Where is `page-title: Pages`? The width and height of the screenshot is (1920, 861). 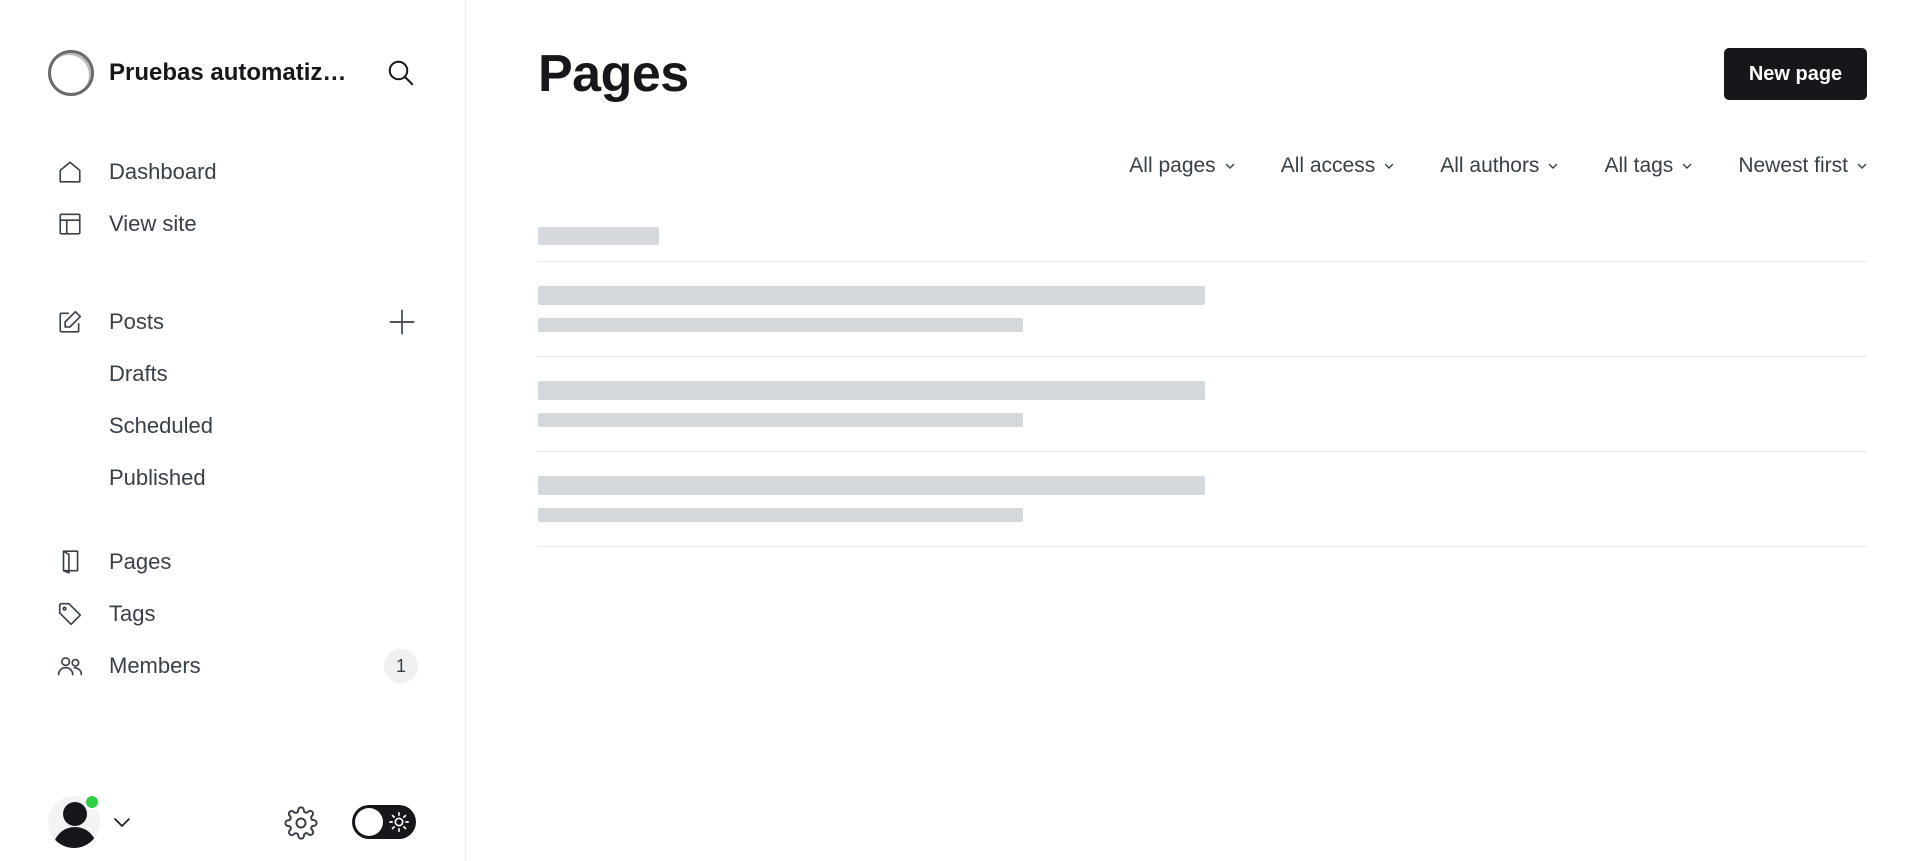 page-title: Pages is located at coordinates (613, 74).